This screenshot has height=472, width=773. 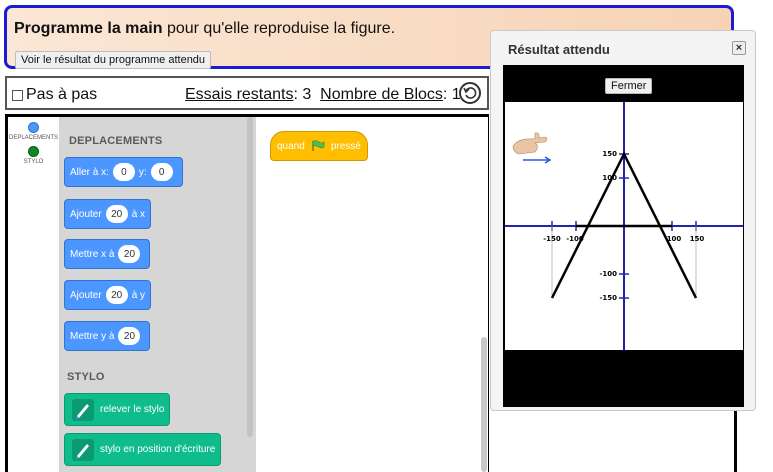 What do you see at coordinates (107, 254) in the screenshot?
I see `set-x-block: Mettre x à 20` at bounding box center [107, 254].